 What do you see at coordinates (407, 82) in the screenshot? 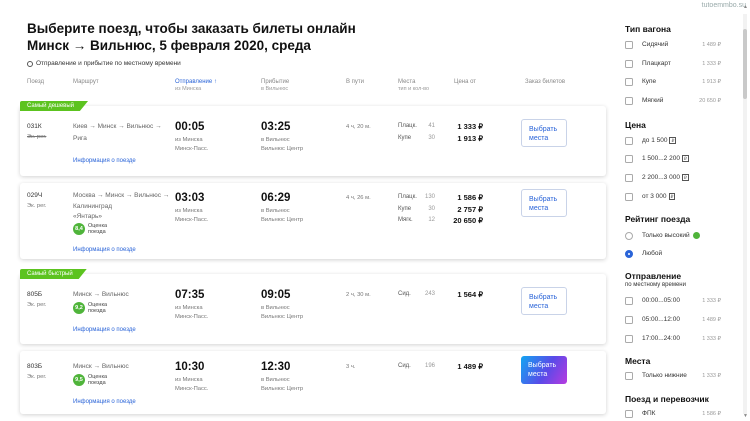
I see `col-seats-label: Места` at bounding box center [407, 82].